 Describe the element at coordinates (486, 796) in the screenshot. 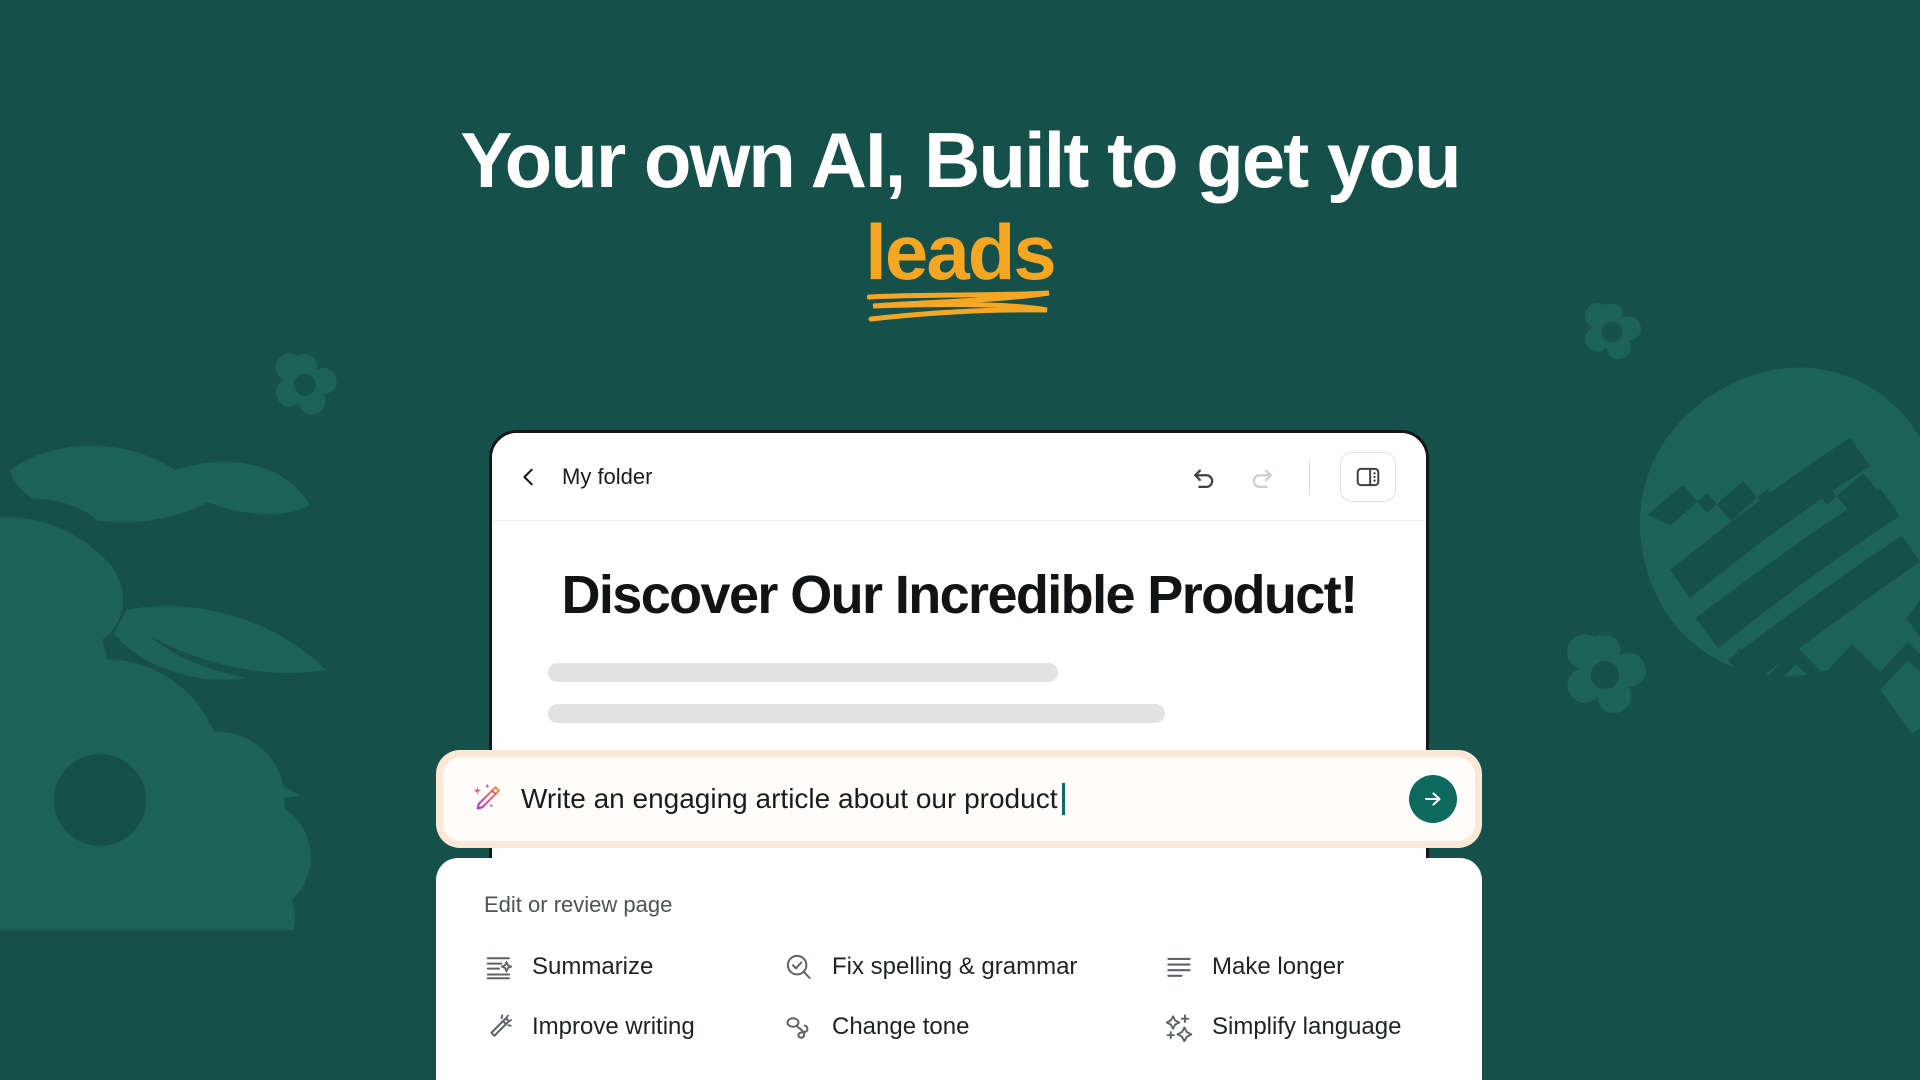

I see `magic-wand-icon` at that location.